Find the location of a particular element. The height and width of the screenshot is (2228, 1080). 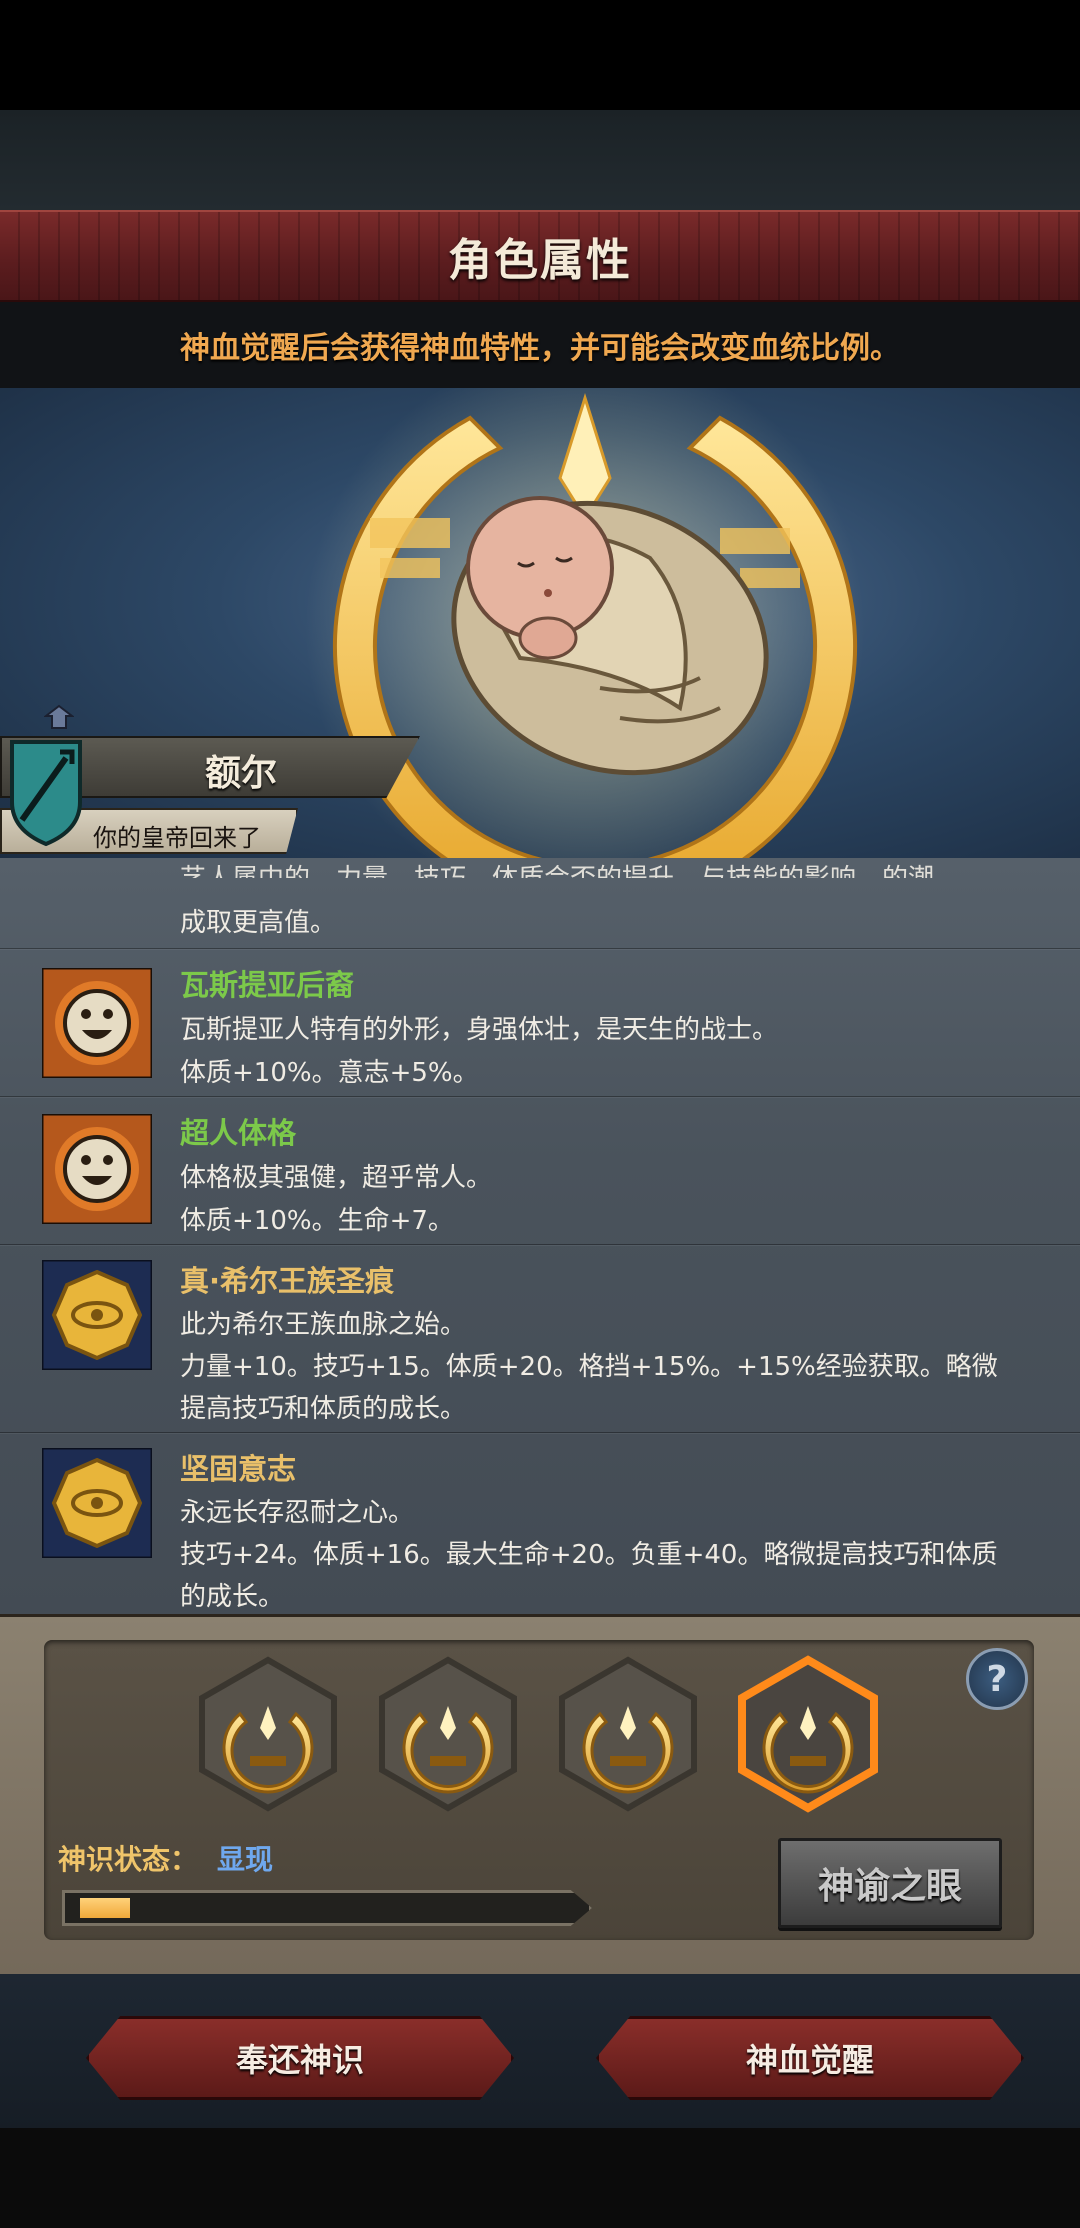

trait-effects: 技巧+24。体质+16。最大生命+20。负重+40。略微提高技巧和体质 is located at coordinates (589, 1555).